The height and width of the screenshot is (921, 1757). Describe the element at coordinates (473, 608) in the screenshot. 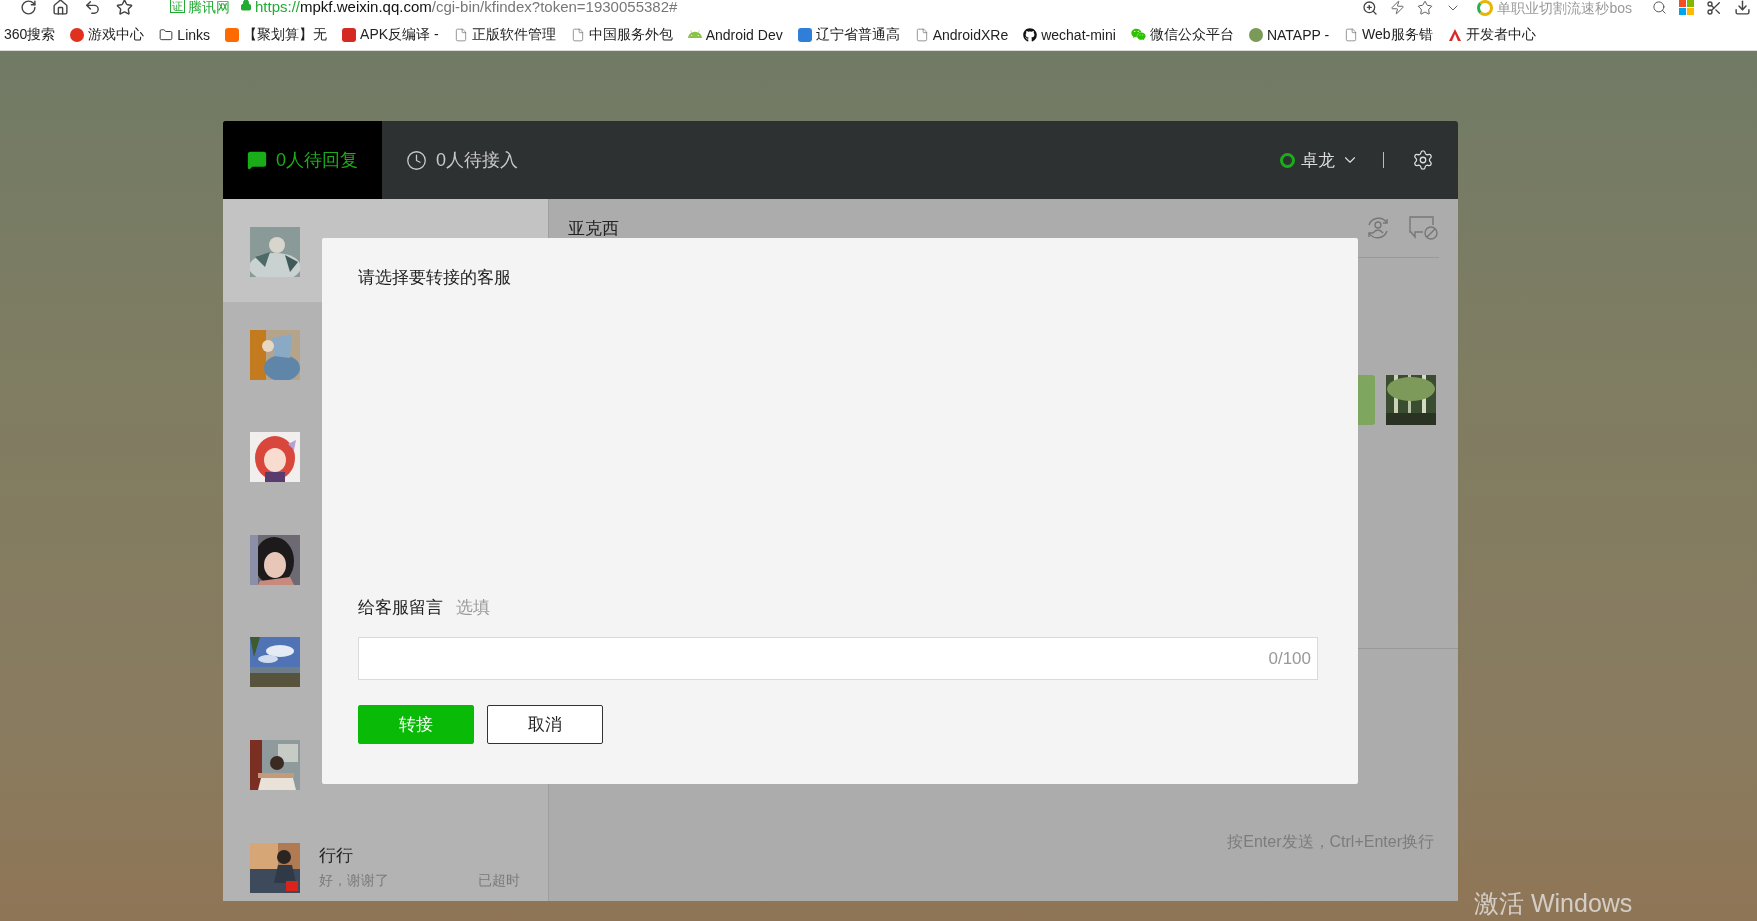

I see `optional-hint: 选填` at that location.